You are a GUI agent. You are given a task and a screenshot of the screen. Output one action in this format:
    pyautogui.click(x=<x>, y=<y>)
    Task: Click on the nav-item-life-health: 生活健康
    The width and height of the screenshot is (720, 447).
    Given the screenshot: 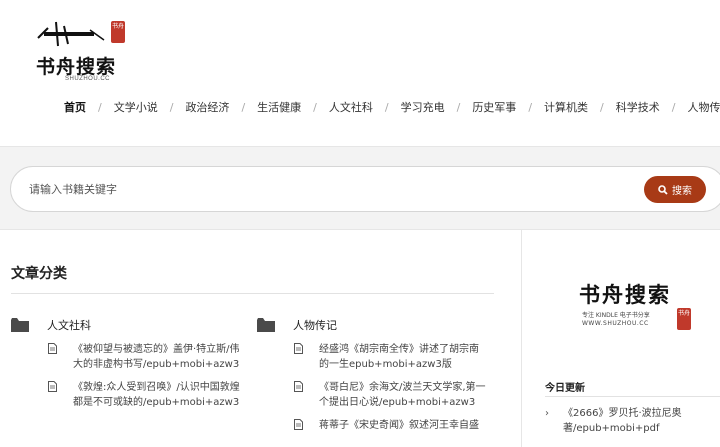 What is the action you would take?
    pyautogui.click(x=279, y=107)
    